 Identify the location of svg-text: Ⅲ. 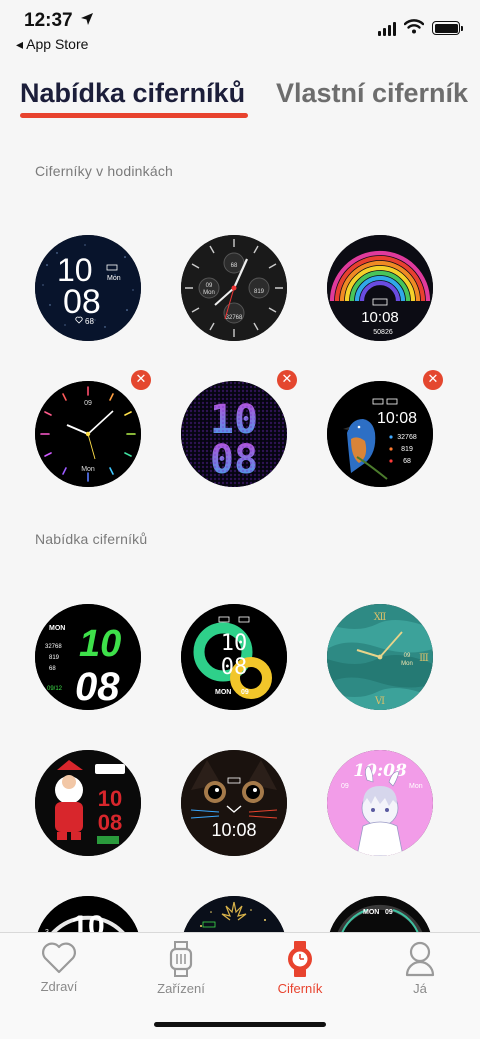
(424, 658).